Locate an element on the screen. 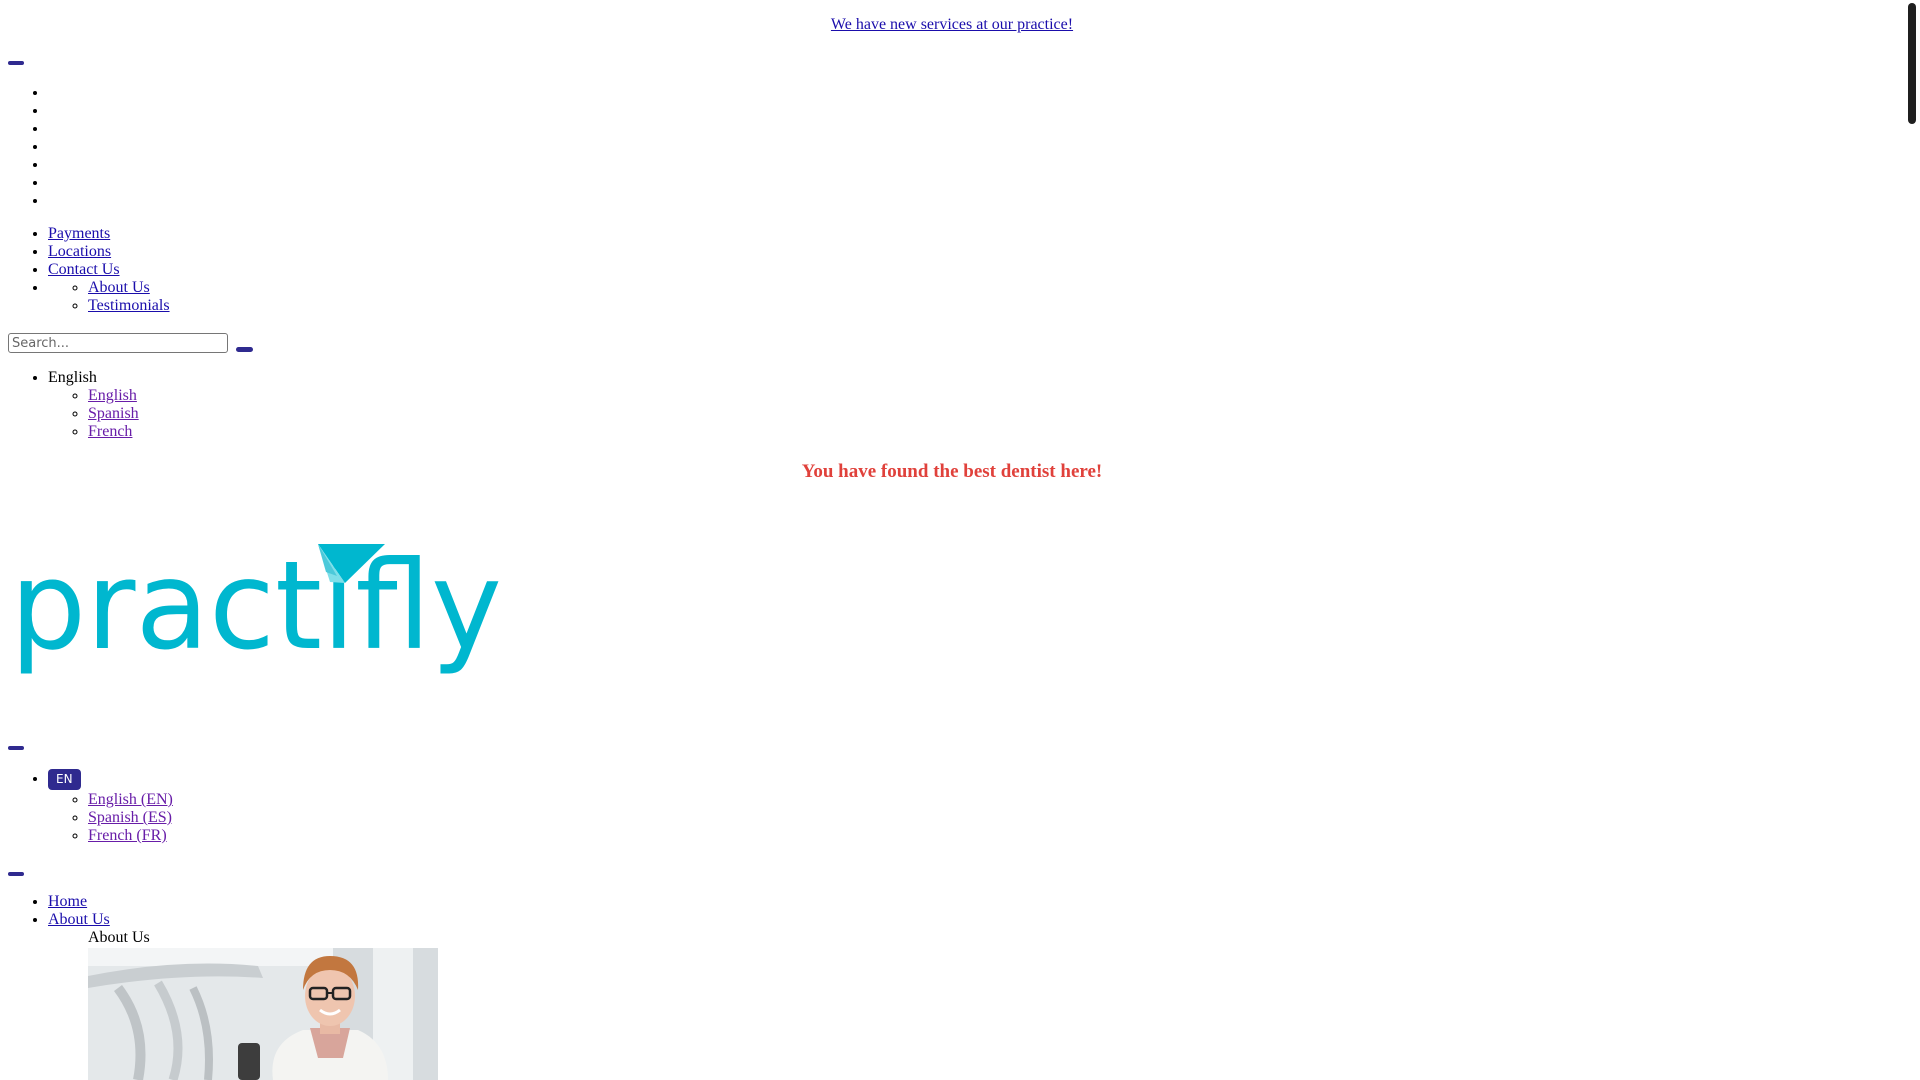 Image resolution: width=1920 pixels, height=1080 pixels. mobile-language-menu: EN English (EN) Spanish (ES) French (FR) is located at coordinates (110, 807).